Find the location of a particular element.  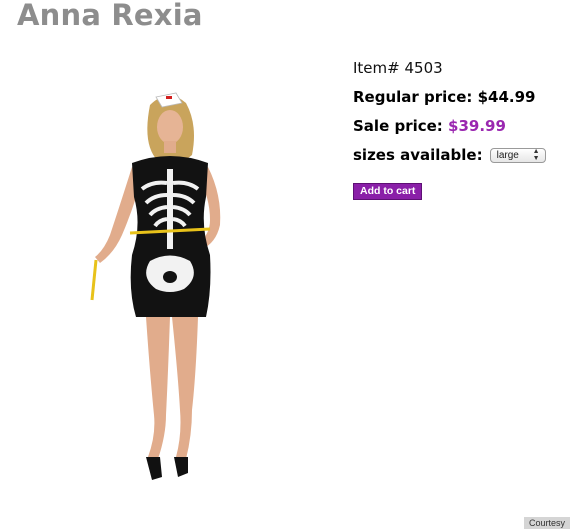

item-number-line: Item# 4503 is located at coordinates (458, 68).